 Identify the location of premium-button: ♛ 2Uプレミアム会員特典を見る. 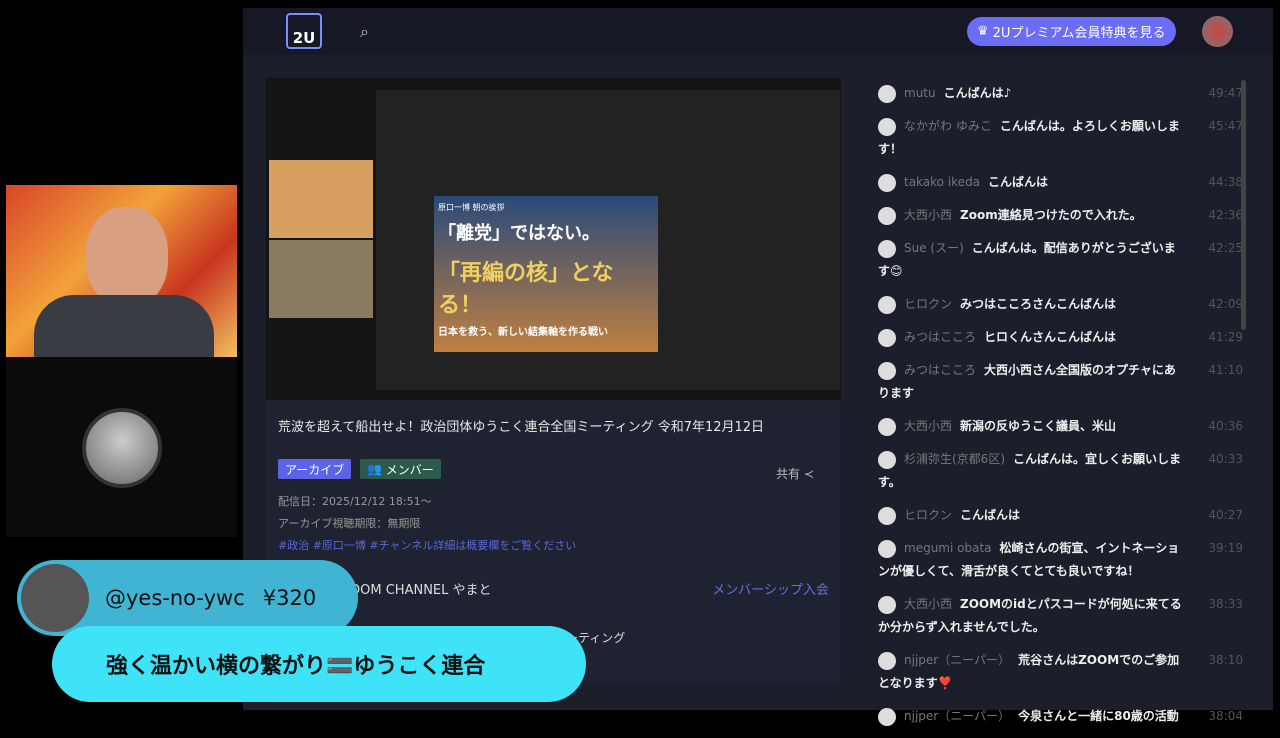
(1071, 31).